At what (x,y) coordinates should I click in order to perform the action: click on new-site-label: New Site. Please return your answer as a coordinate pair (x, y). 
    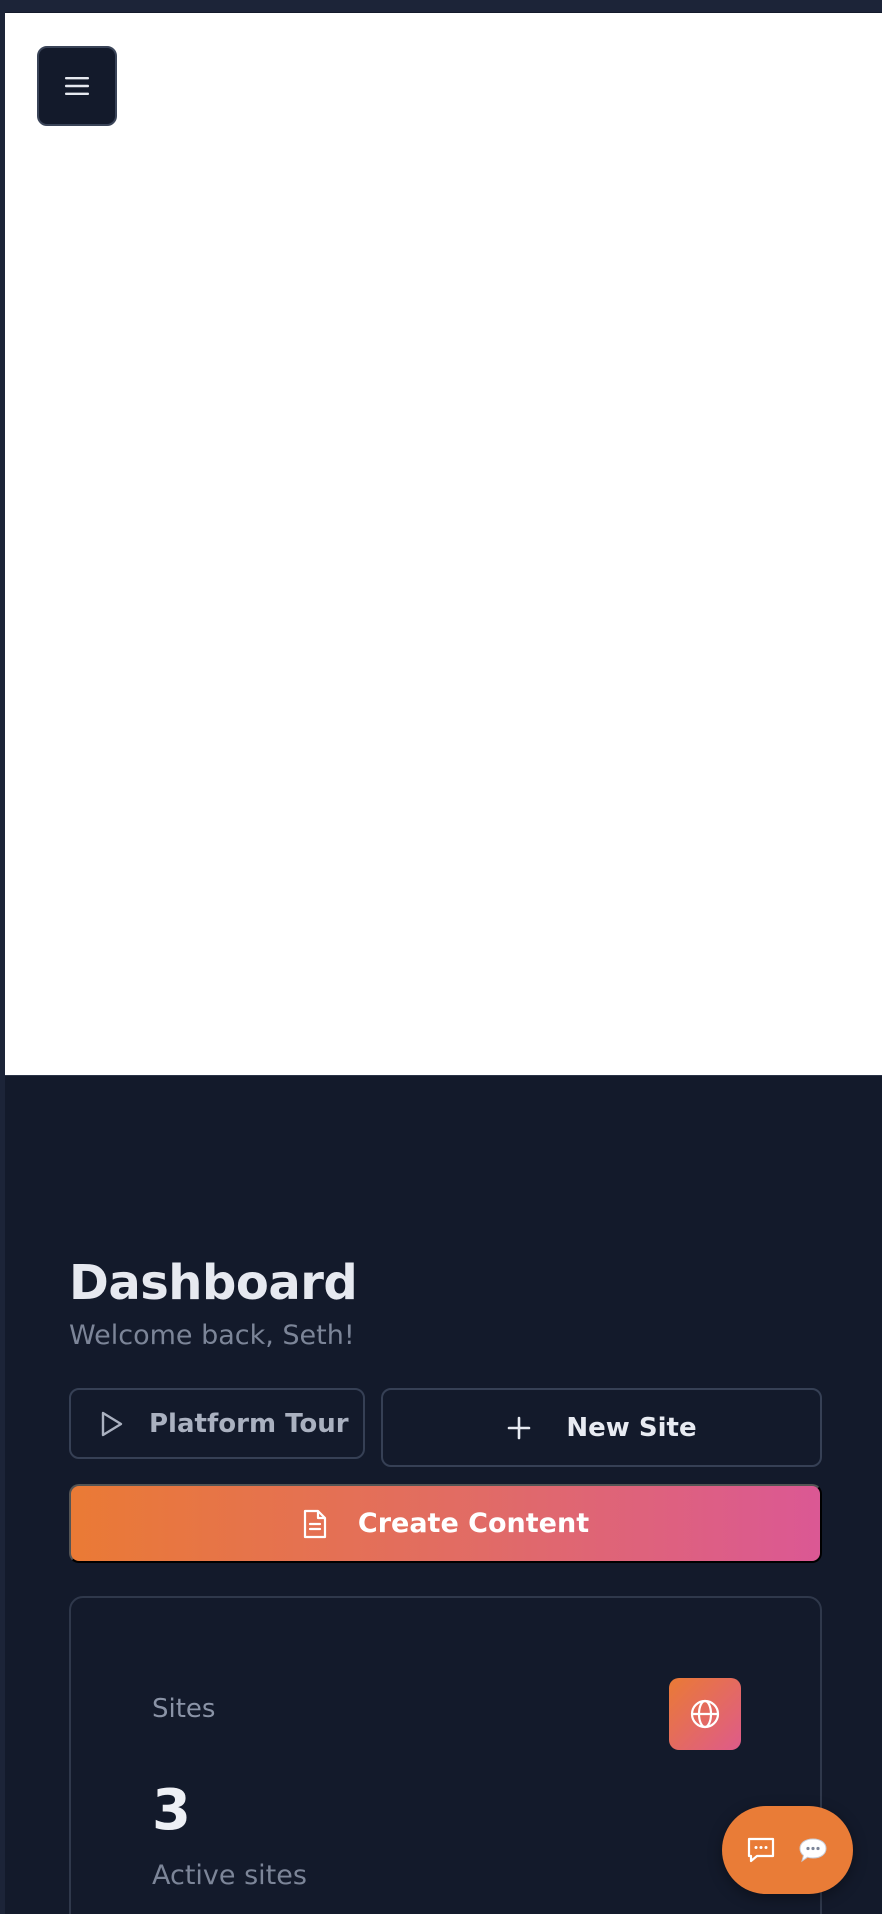
    Looking at the image, I should click on (631, 1427).